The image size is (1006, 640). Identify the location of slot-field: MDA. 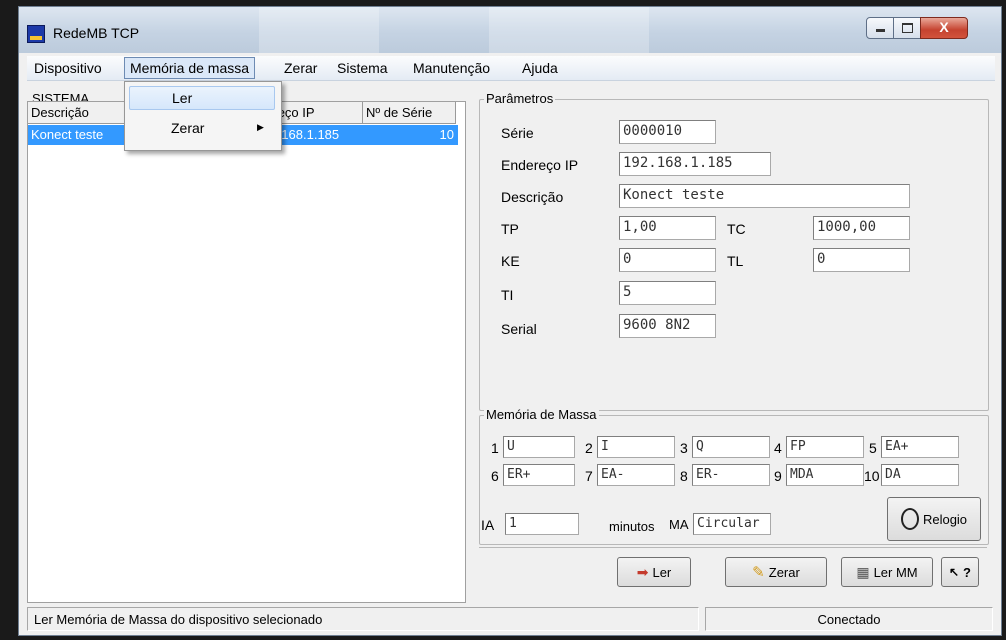
(825, 475).